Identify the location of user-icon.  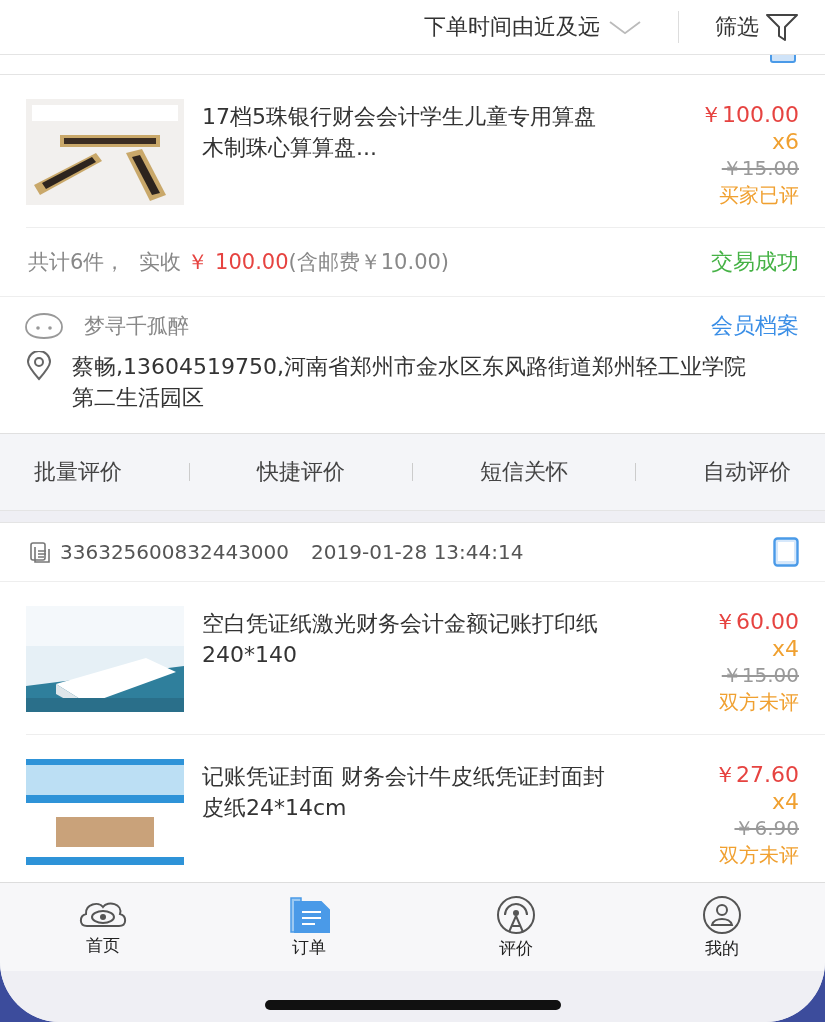
(721, 914).